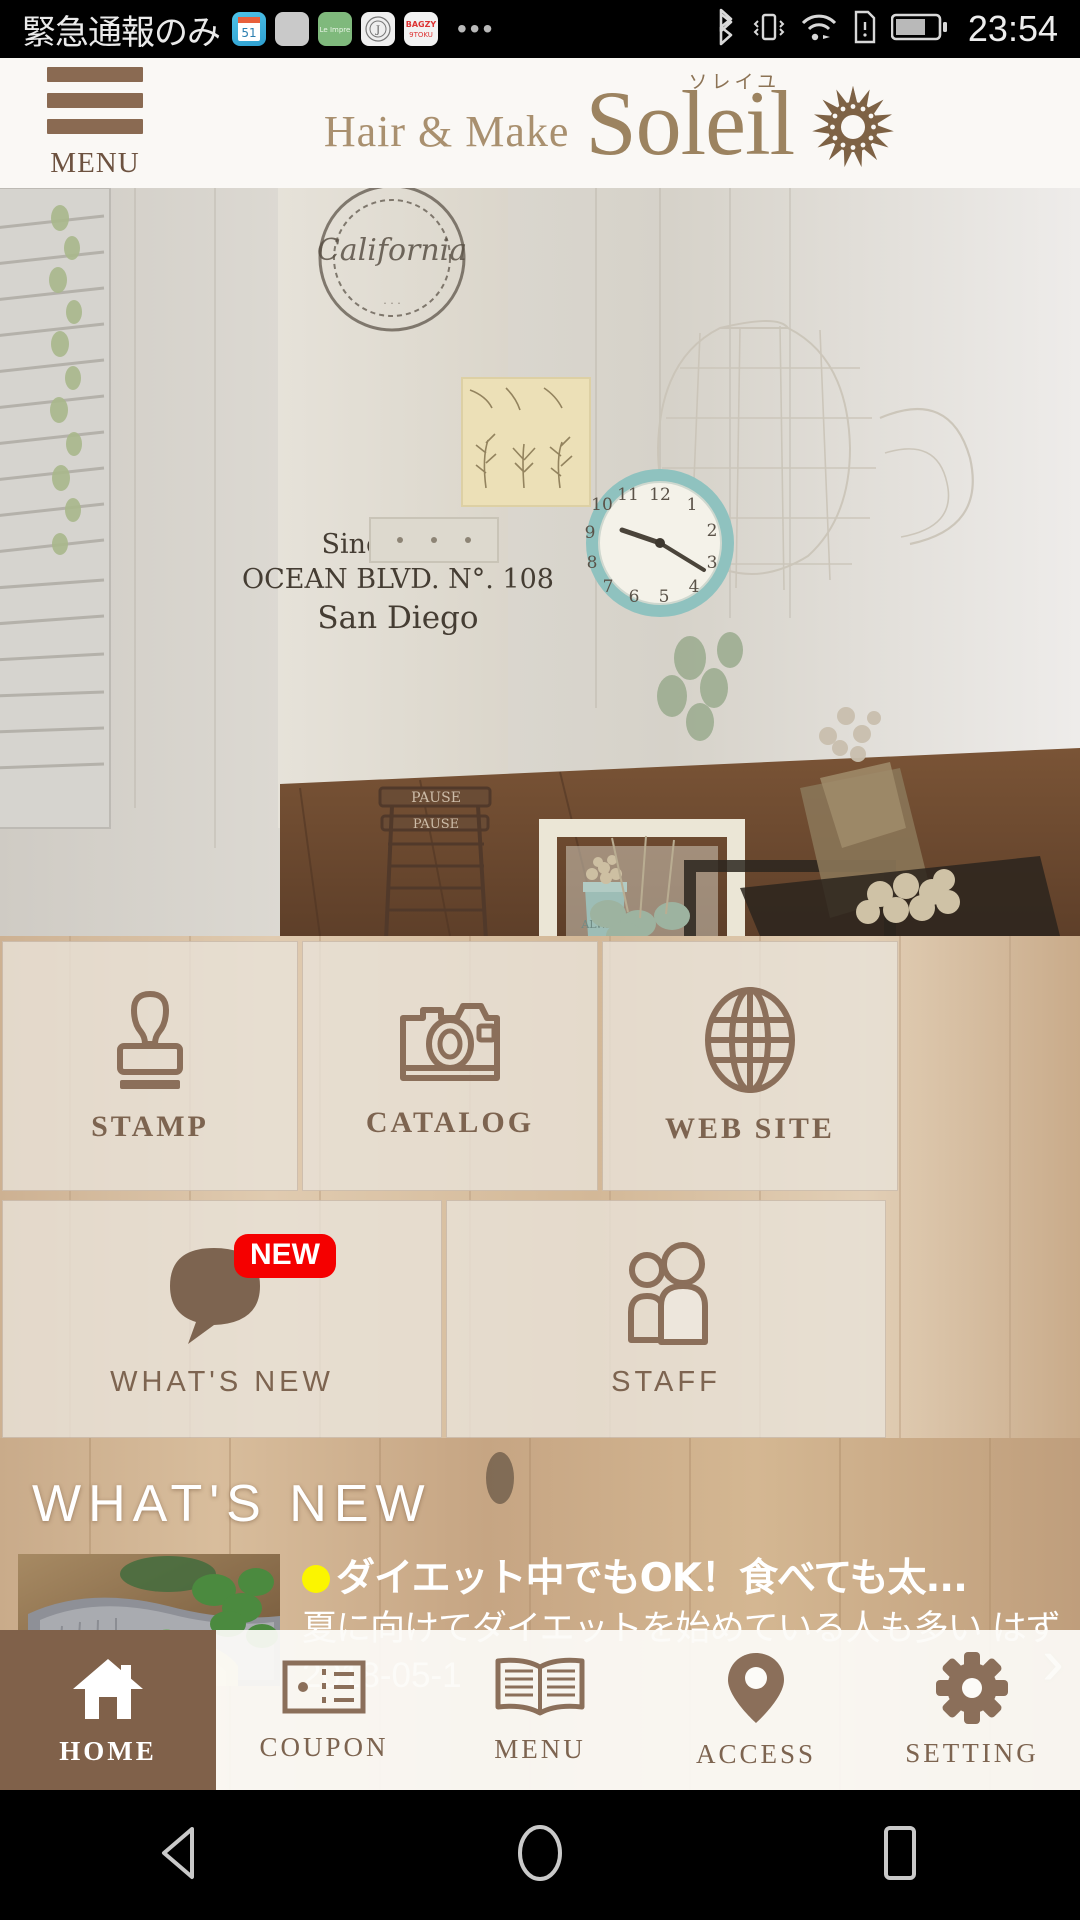 This screenshot has height=1920, width=1080. I want to click on back-triangle-icon, so click(180, 1855).